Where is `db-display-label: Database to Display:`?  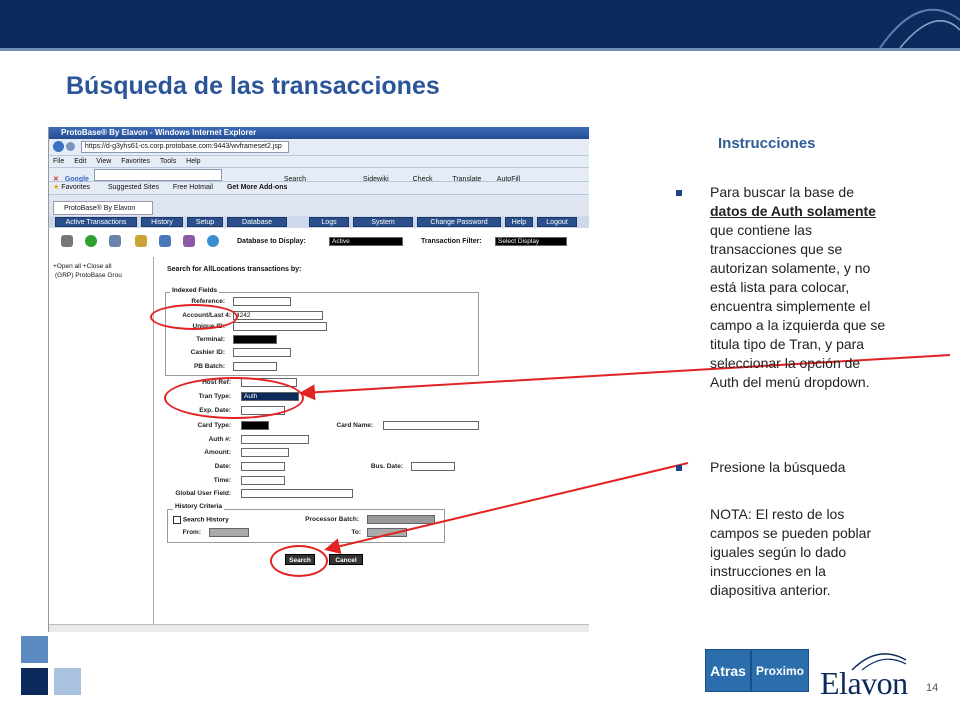
db-display-label: Database to Display: is located at coordinates (271, 241).